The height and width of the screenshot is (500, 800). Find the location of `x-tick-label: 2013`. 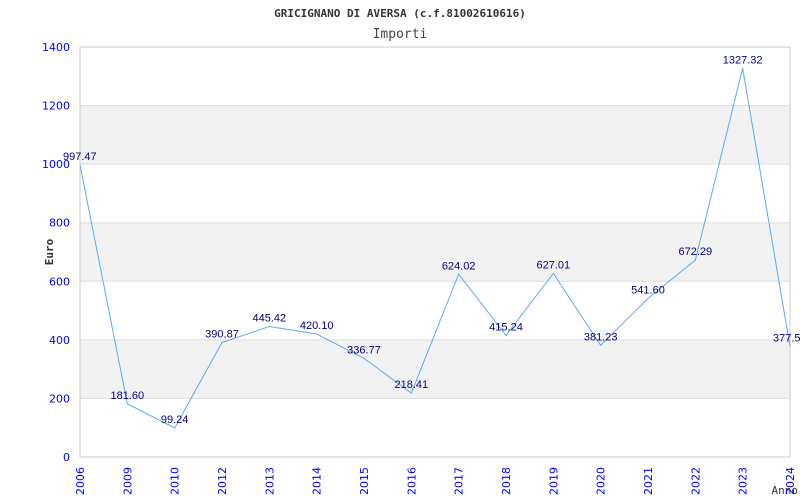

x-tick-label: 2013 is located at coordinates (269, 481).